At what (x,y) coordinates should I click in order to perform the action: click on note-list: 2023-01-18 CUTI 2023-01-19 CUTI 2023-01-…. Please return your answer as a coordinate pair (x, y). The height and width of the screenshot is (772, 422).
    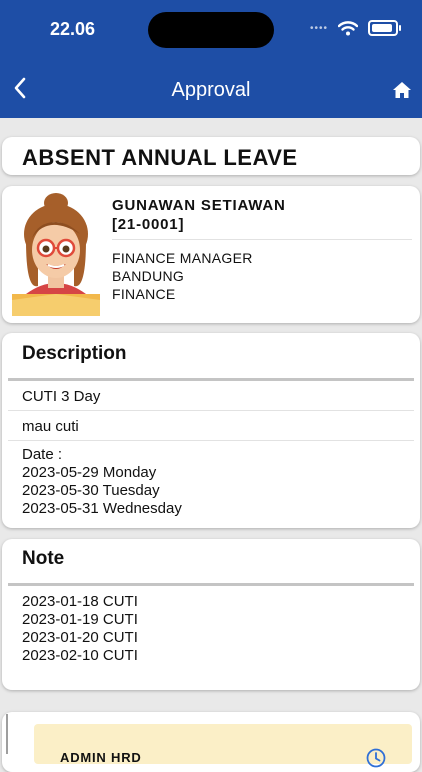
    Looking at the image, I should click on (80, 629).